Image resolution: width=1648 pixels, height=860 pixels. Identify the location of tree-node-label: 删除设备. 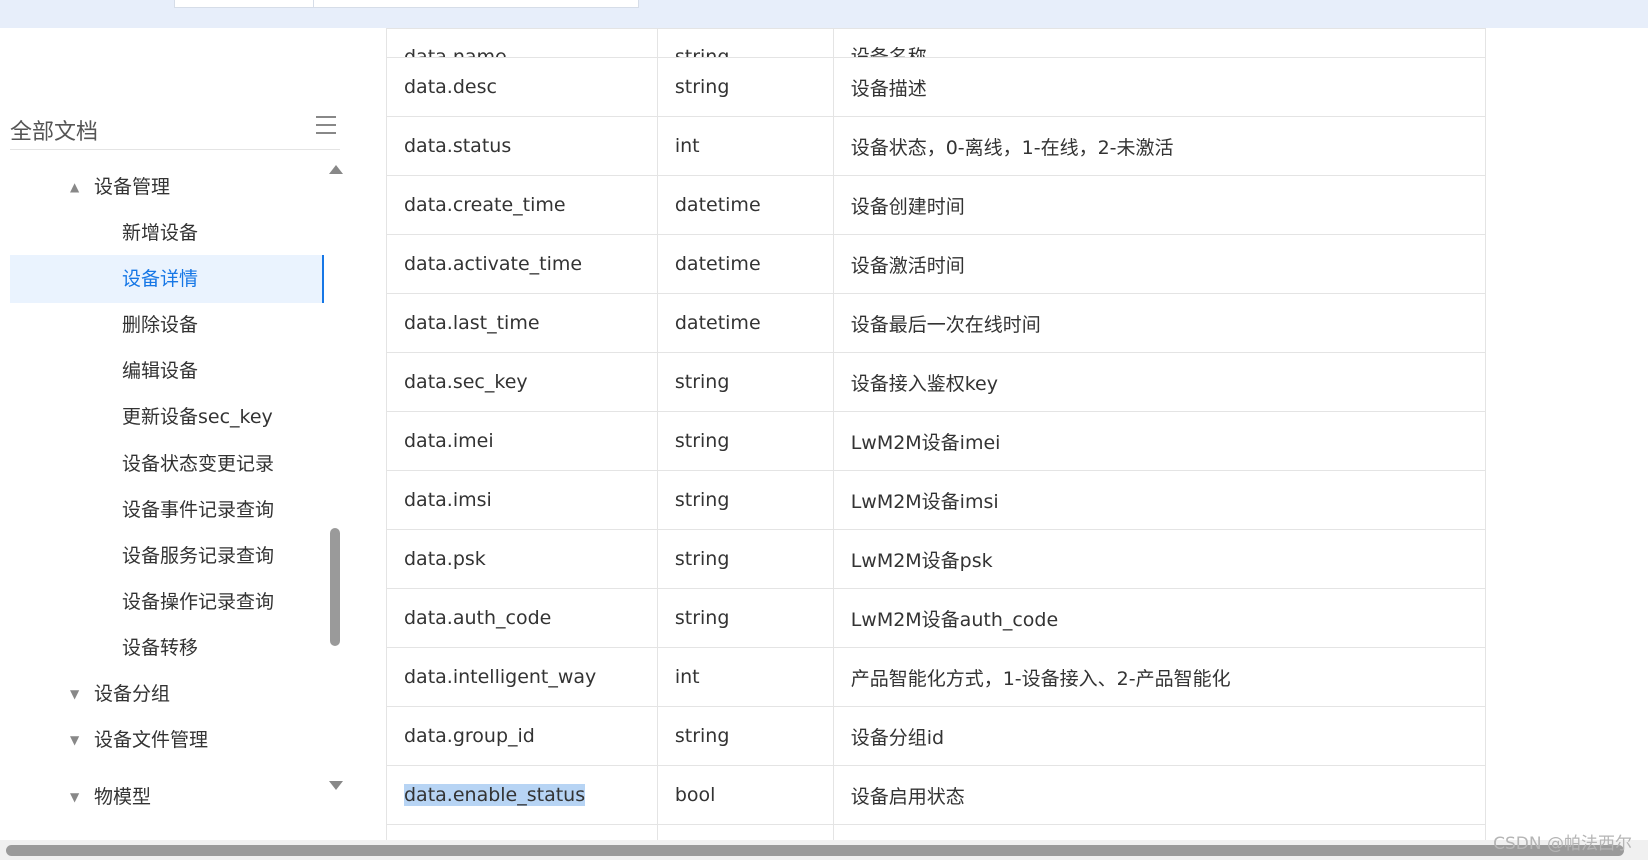
(160, 325).